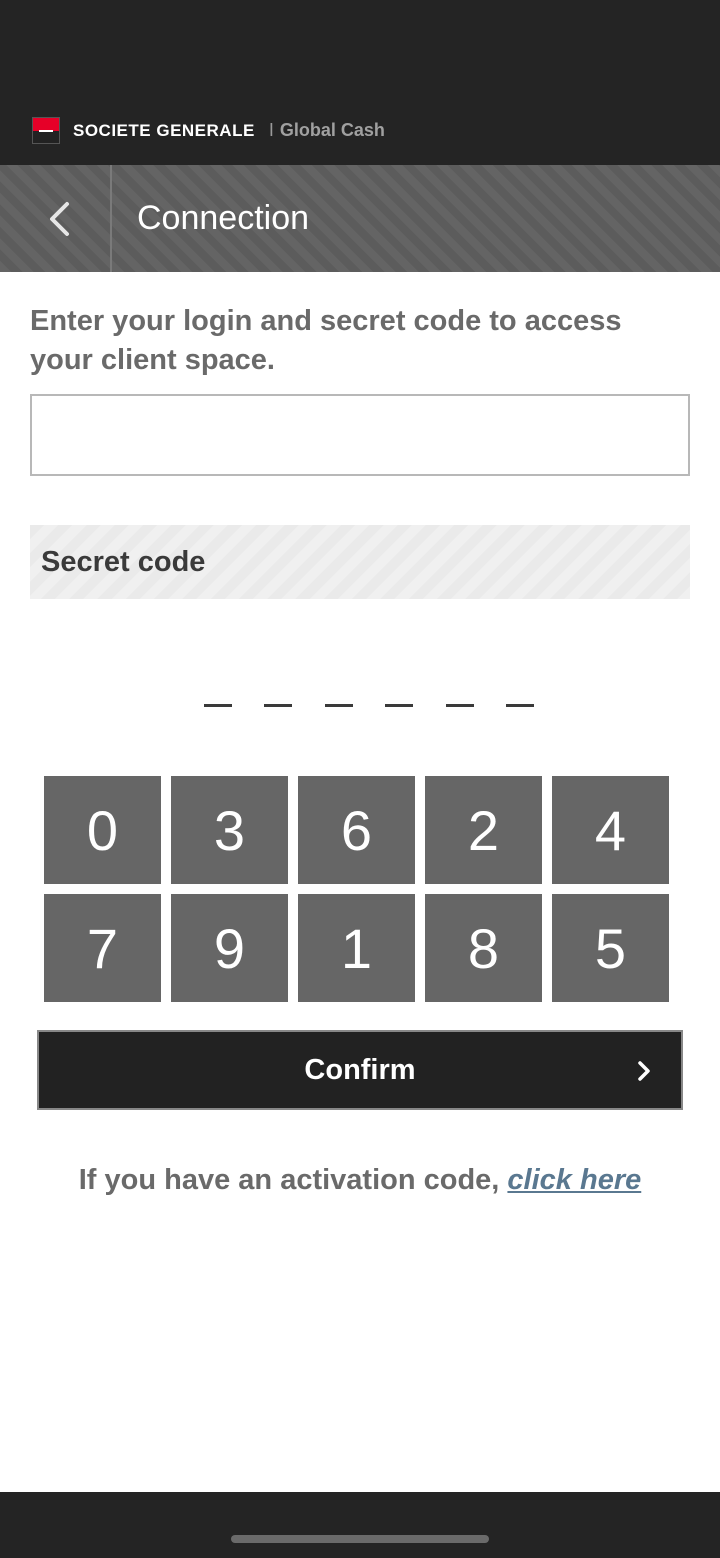  I want to click on secret-code-header: Secret code, so click(360, 562).